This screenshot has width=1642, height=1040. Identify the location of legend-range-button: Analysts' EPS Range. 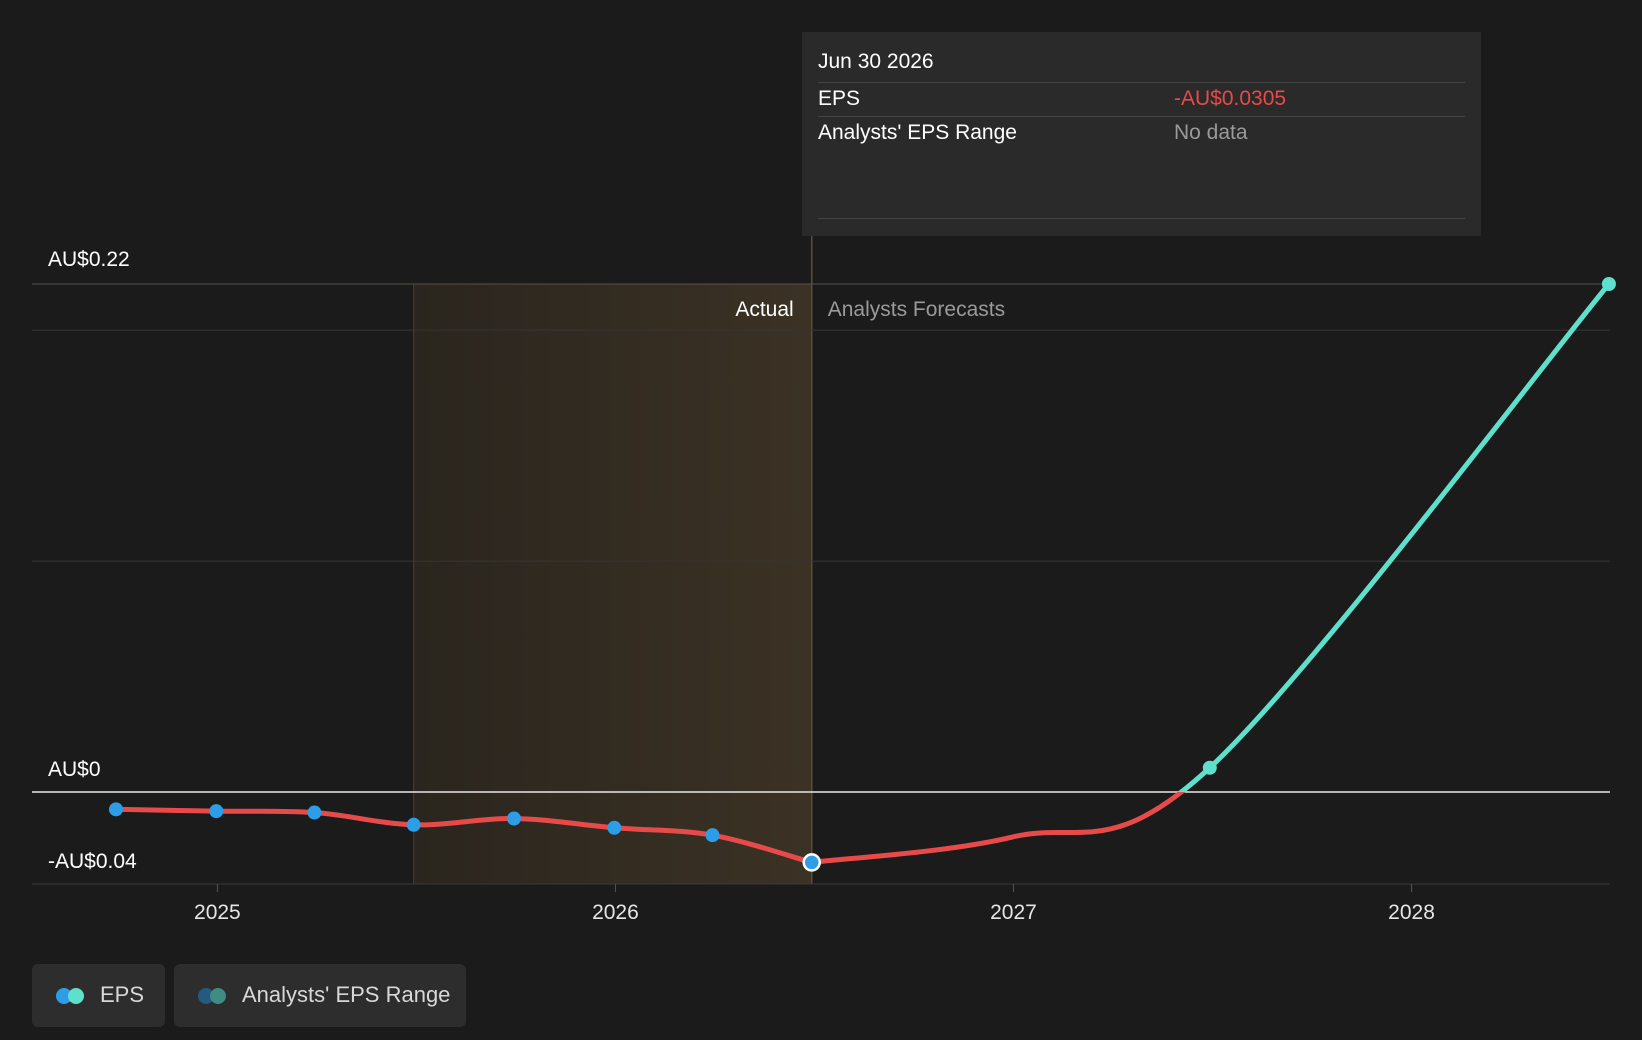
(320, 995).